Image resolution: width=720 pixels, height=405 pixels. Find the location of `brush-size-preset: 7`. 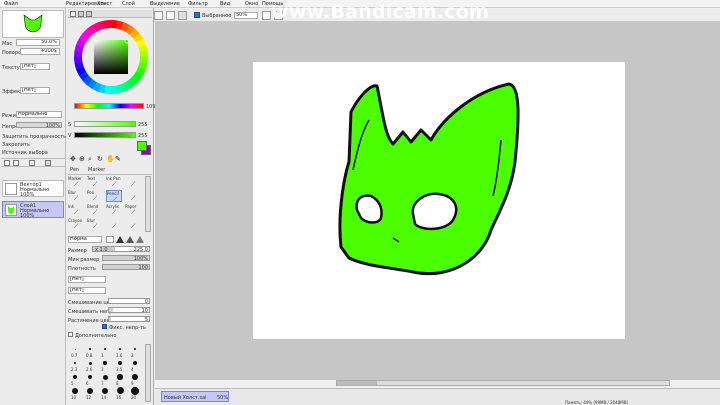

brush-size-preset: 7 is located at coordinates (105, 379).